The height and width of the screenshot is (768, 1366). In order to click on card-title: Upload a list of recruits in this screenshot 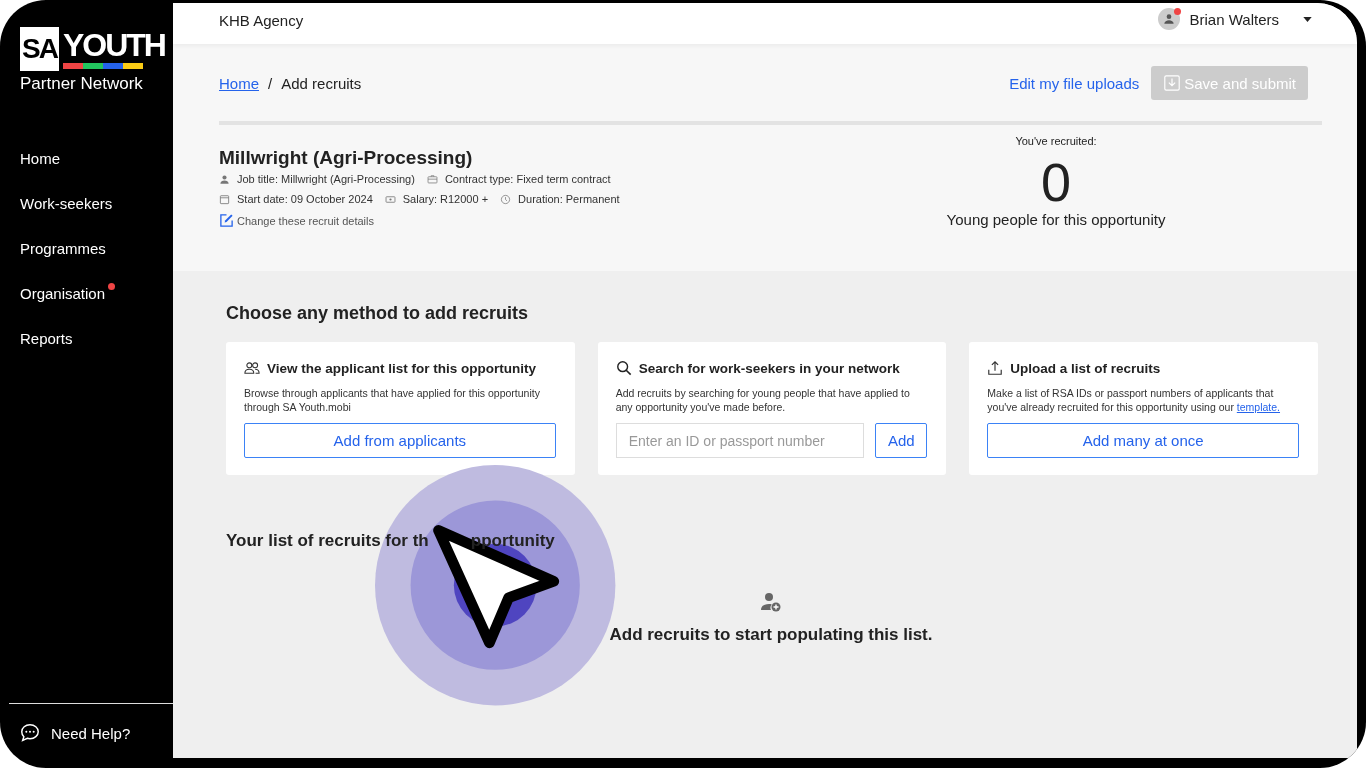, I will do `click(1085, 368)`.